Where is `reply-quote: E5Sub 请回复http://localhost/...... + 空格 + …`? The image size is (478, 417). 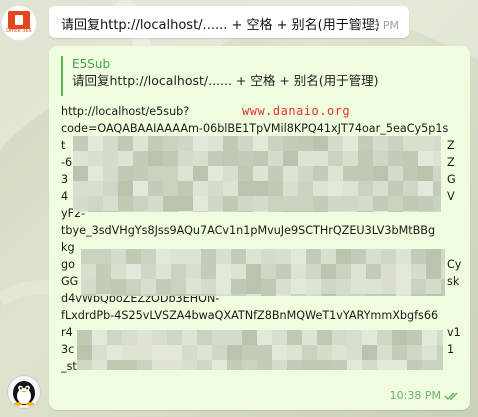 reply-quote: E5Sub 请回复http://localhost/...... + 空格 + … is located at coordinates (264, 76).